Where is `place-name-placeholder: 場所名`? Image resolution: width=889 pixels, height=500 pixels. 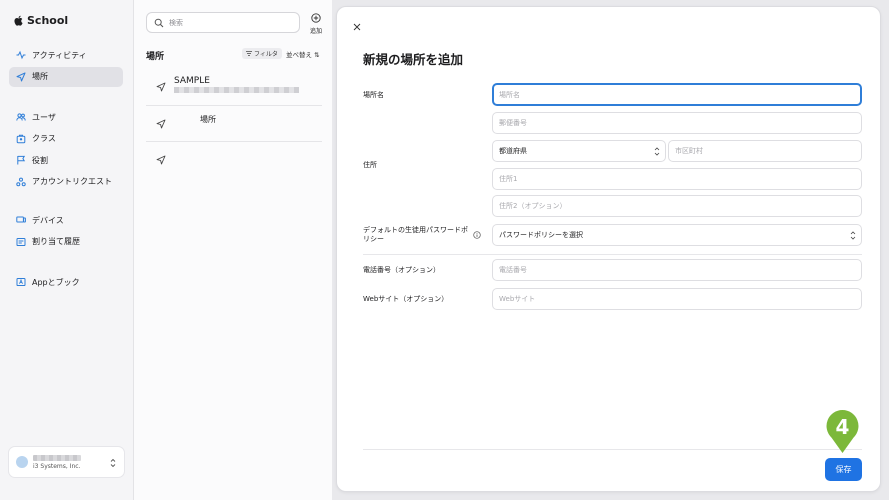
place-name-placeholder: 場所名 is located at coordinates (509, 94).